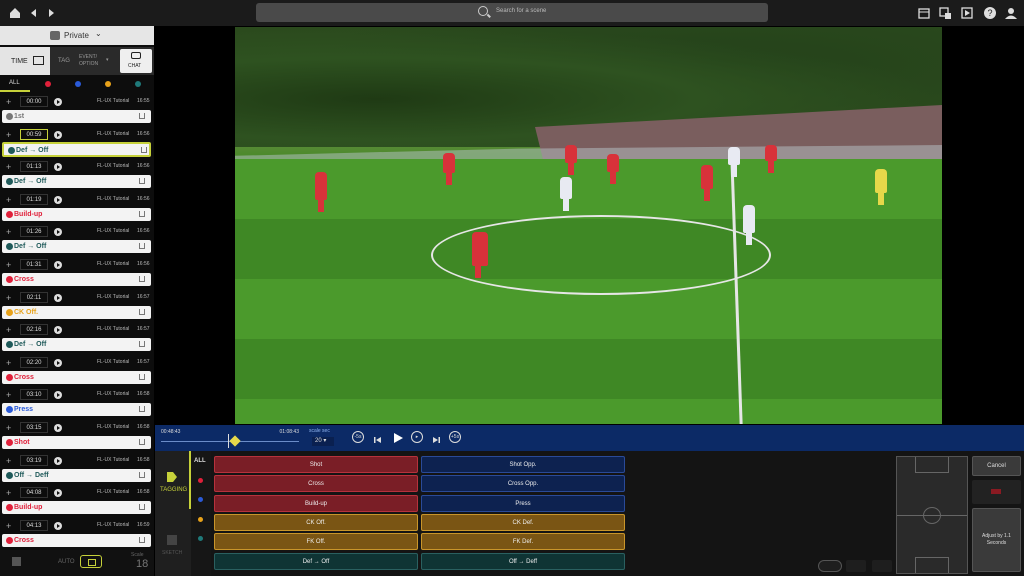  I want to click on folder-icon, so click(16, 561).